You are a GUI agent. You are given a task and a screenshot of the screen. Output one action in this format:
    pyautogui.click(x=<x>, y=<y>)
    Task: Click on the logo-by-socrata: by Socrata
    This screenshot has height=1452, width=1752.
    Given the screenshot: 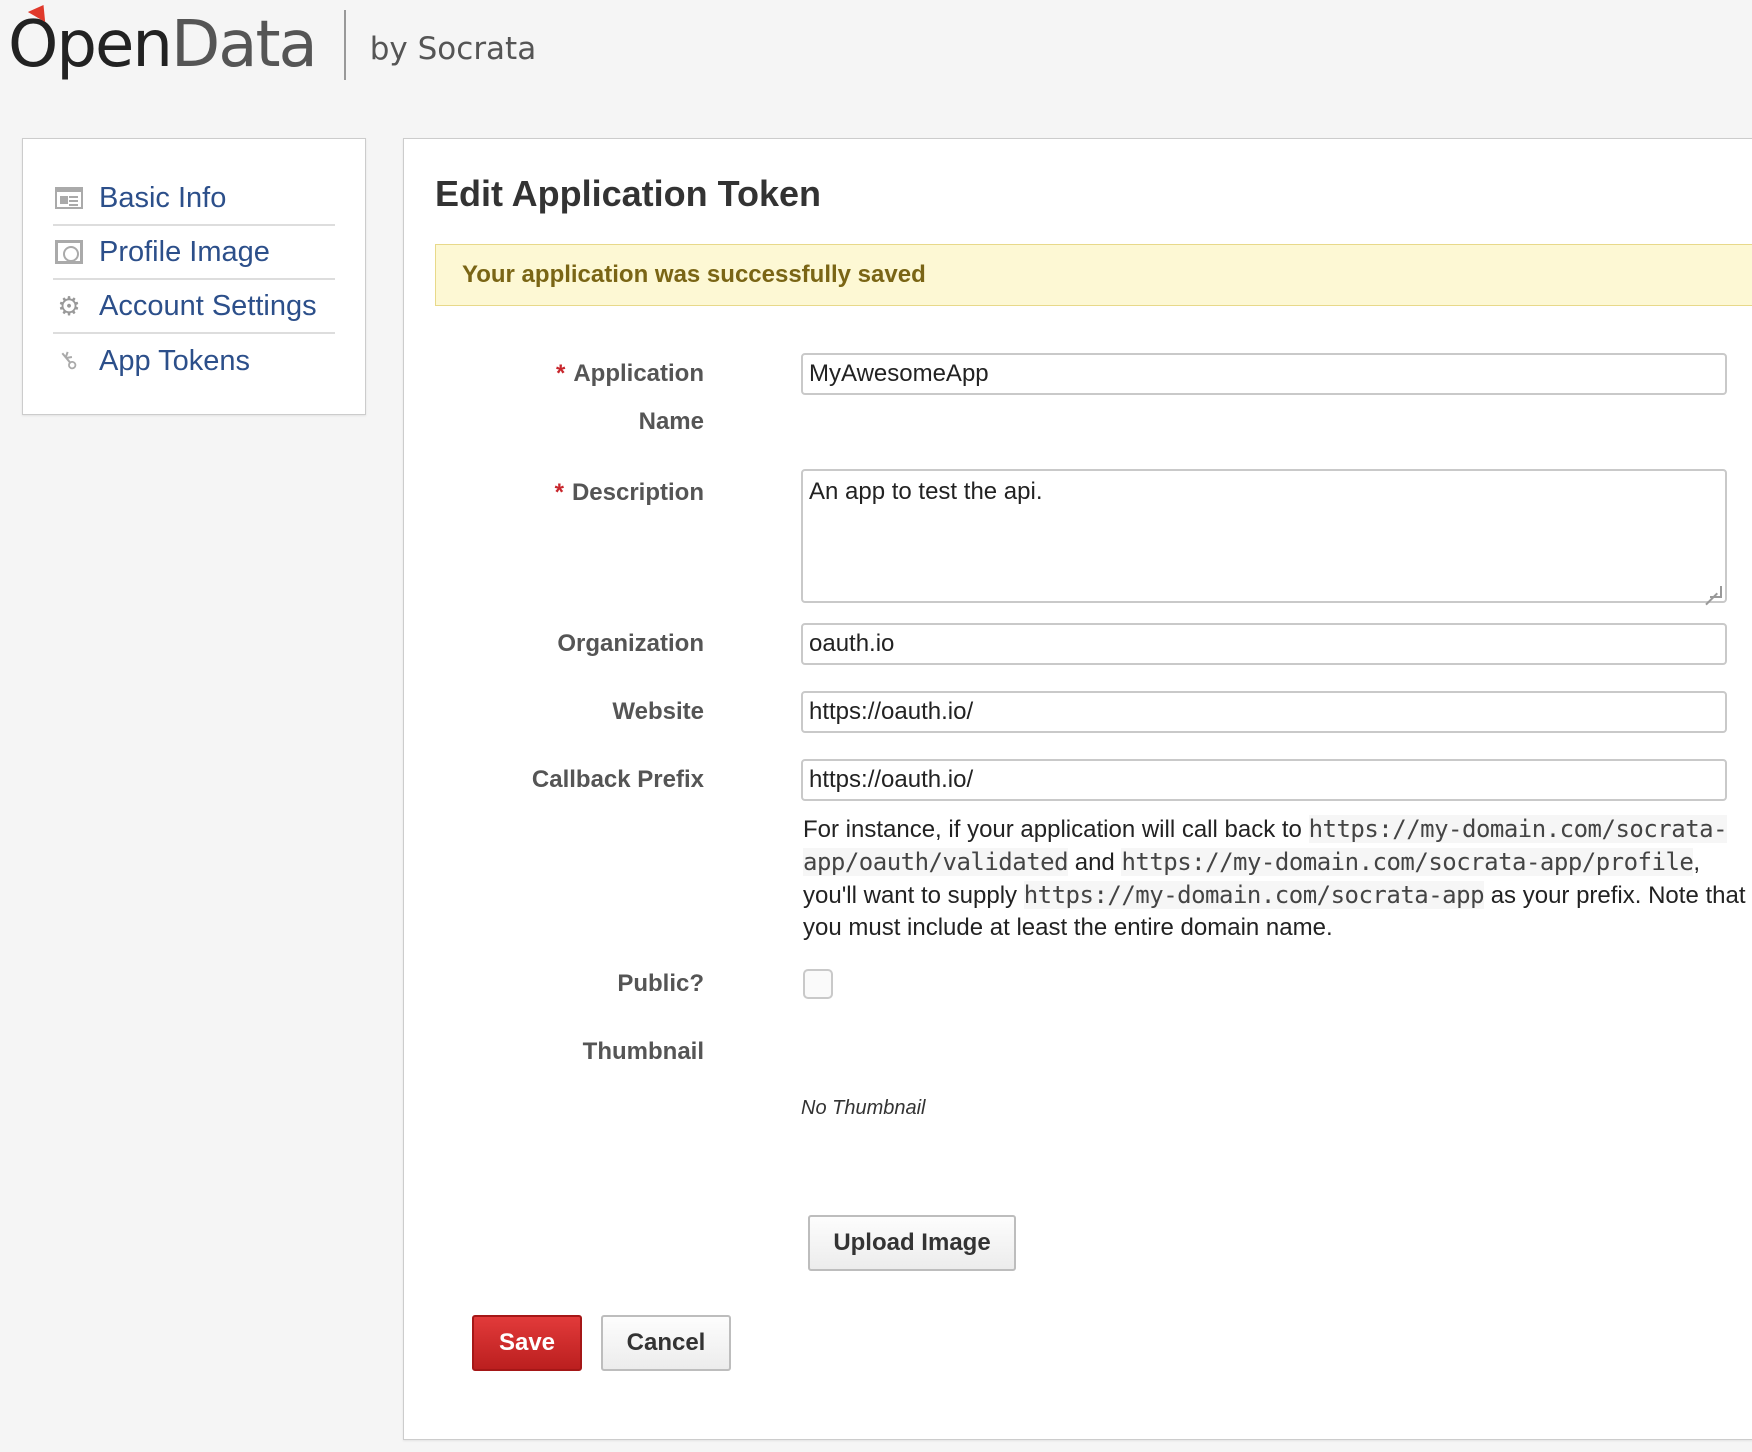 What is the action you would take?
    pyautogui.click(x=453, y=49)
    